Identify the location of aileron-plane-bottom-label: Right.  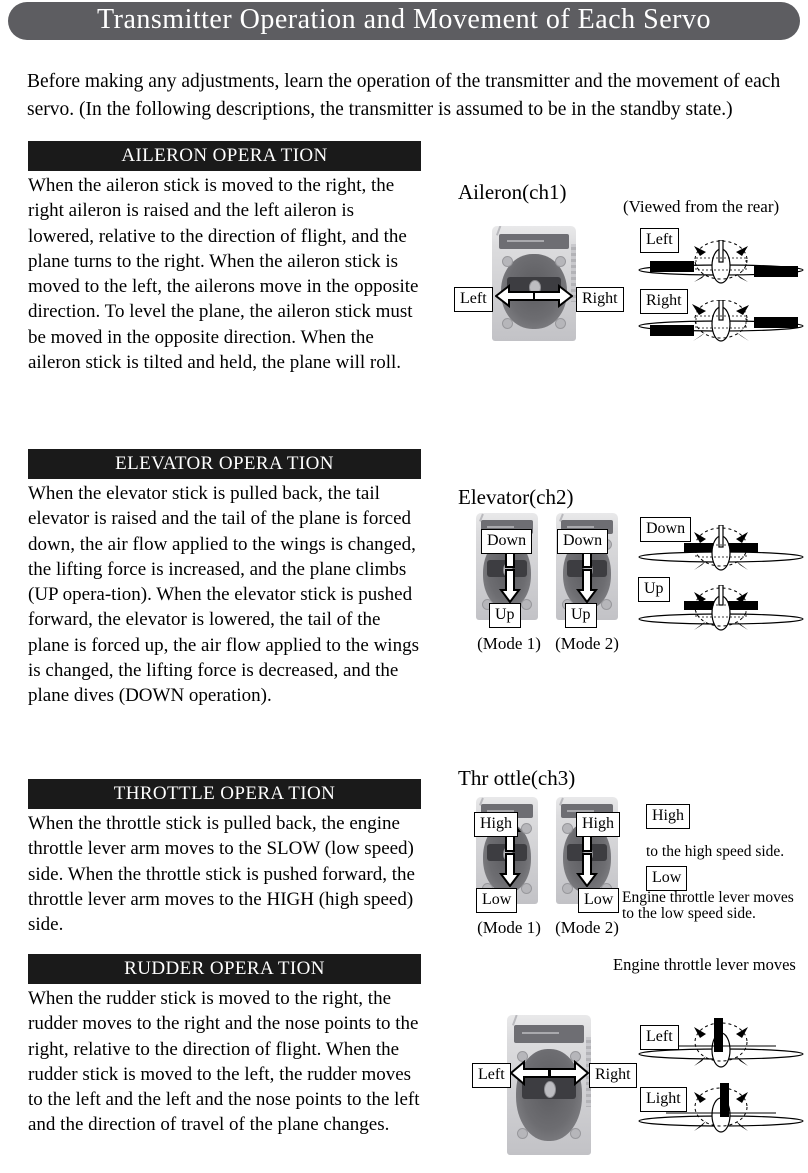
(664, 301).